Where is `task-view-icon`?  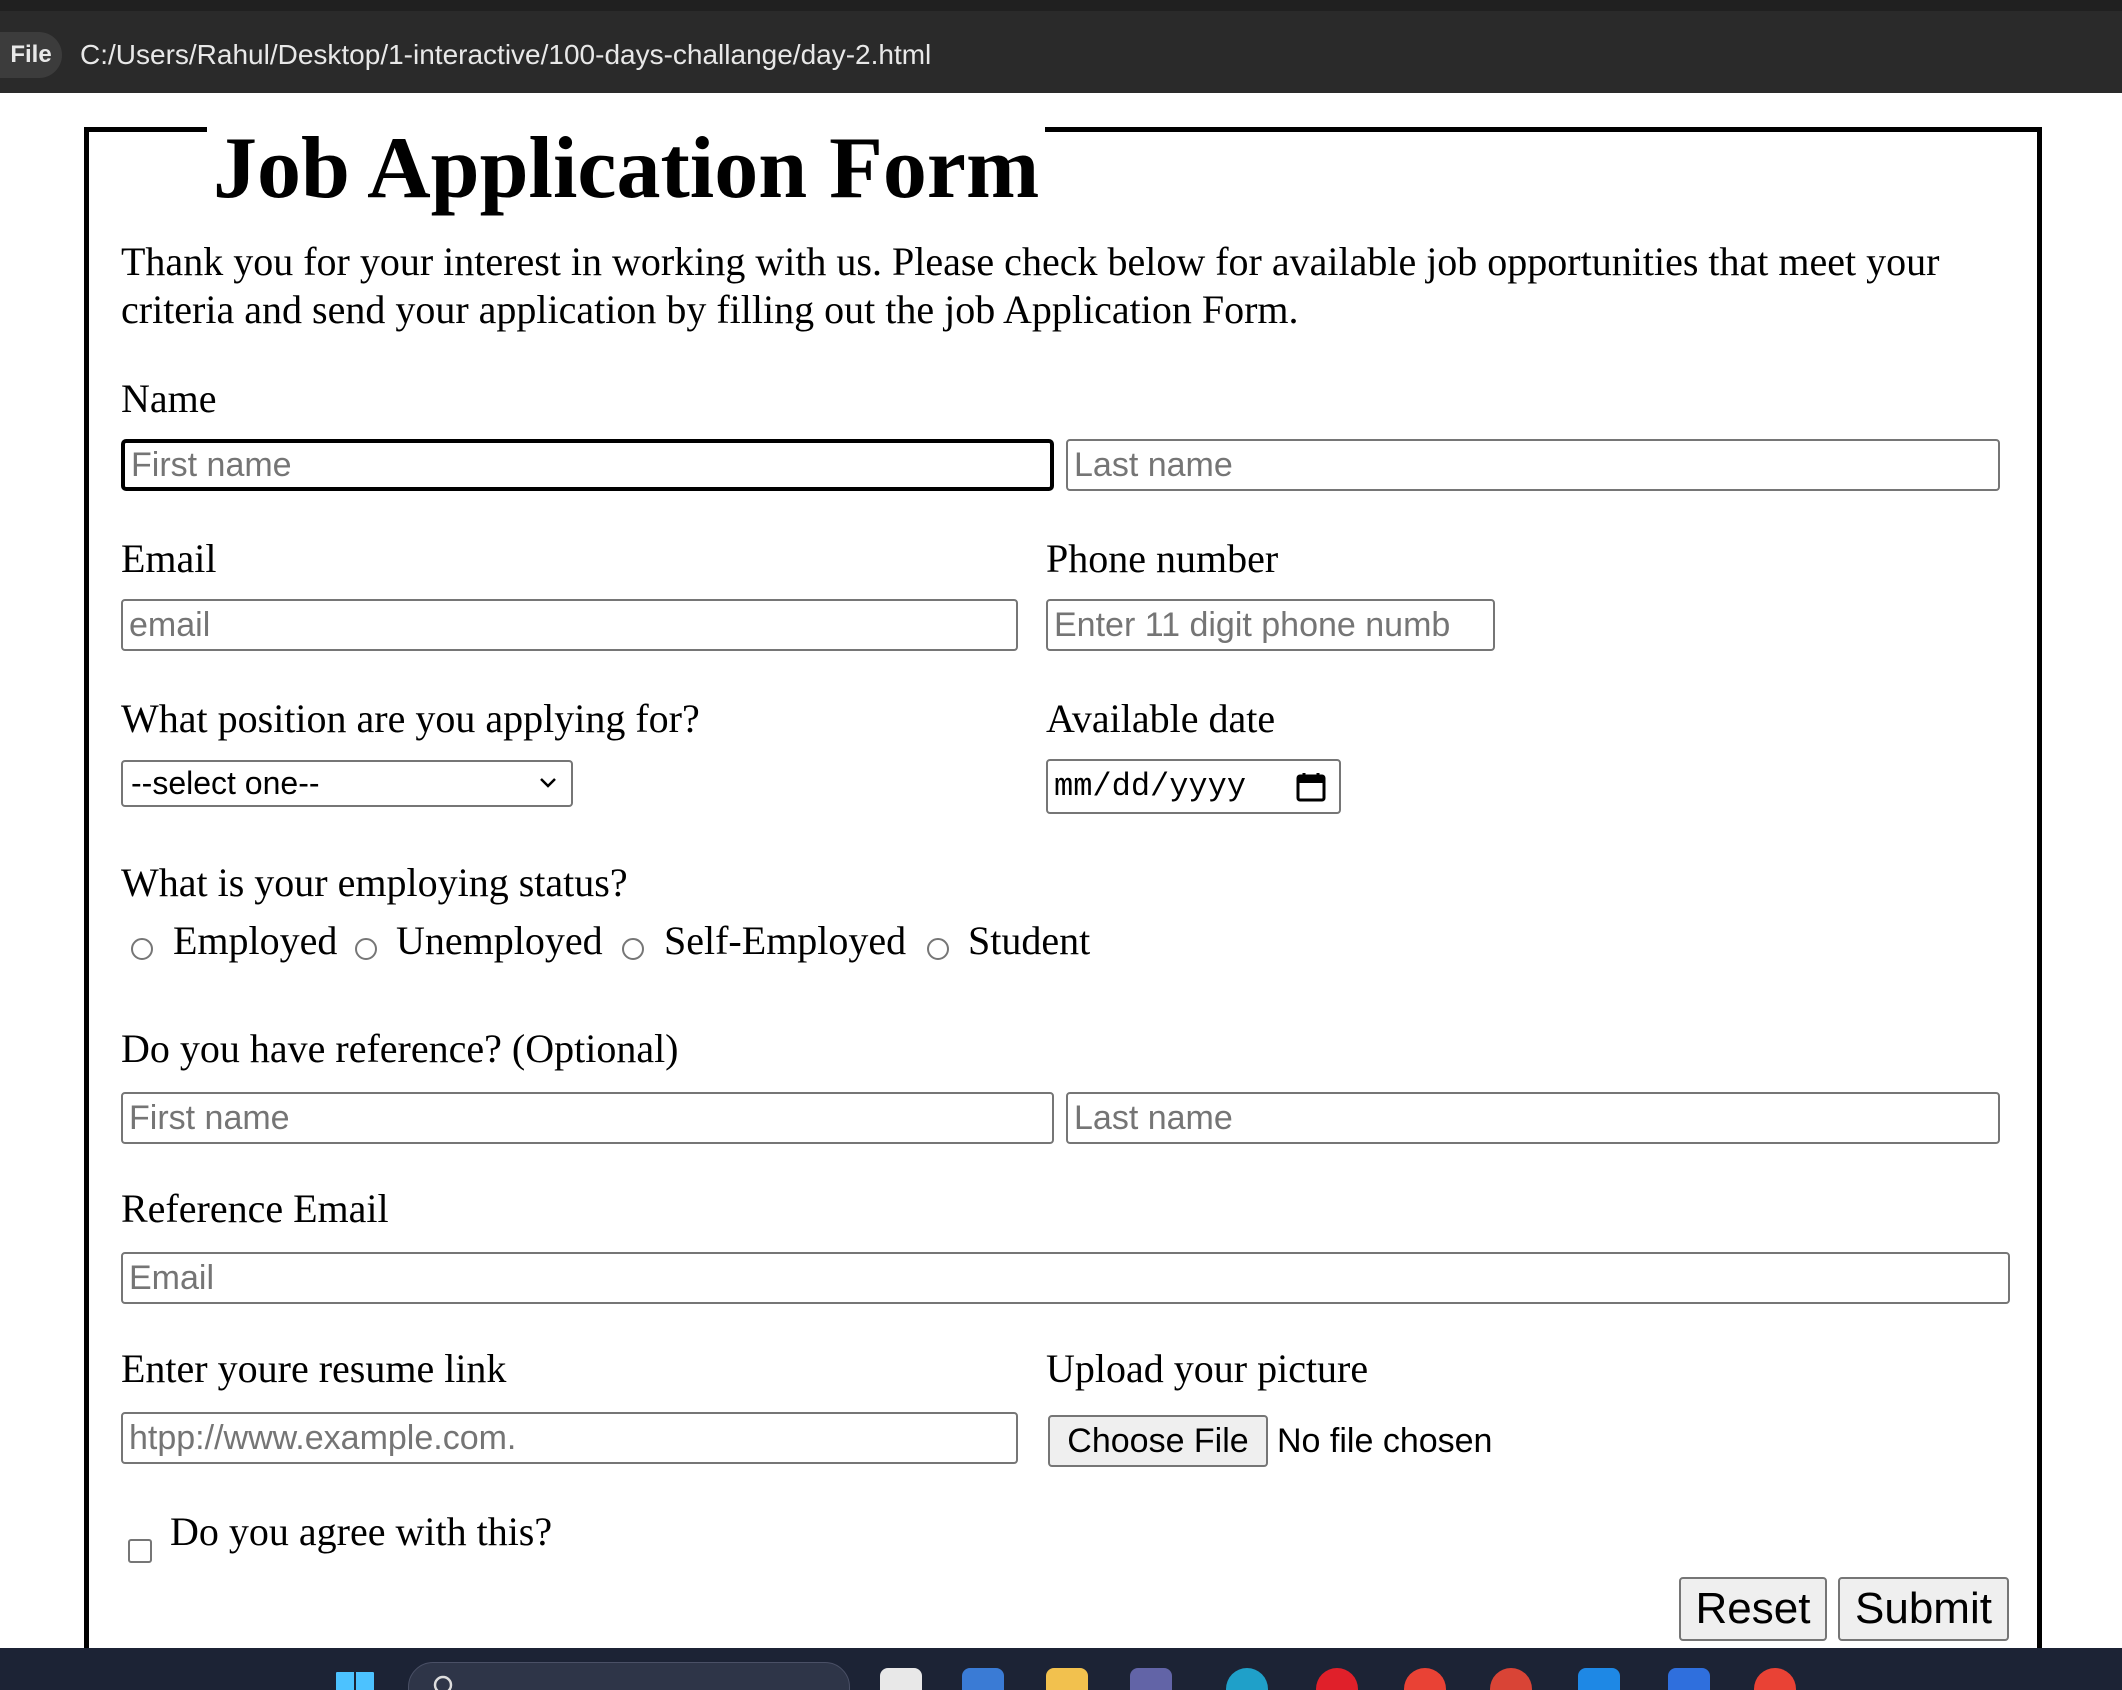
task-view-icon is located at coordinates (901, 1679).